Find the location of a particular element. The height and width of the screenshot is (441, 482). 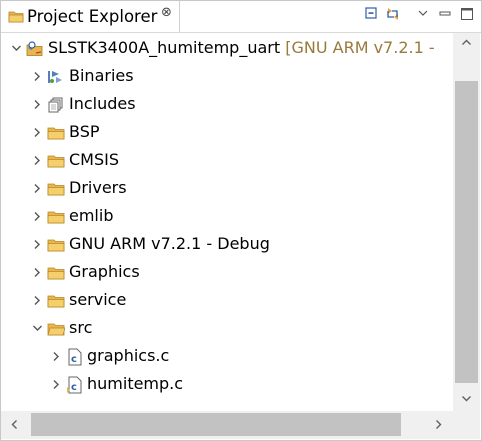

maximize-icon is located at coordinates (467, 14).